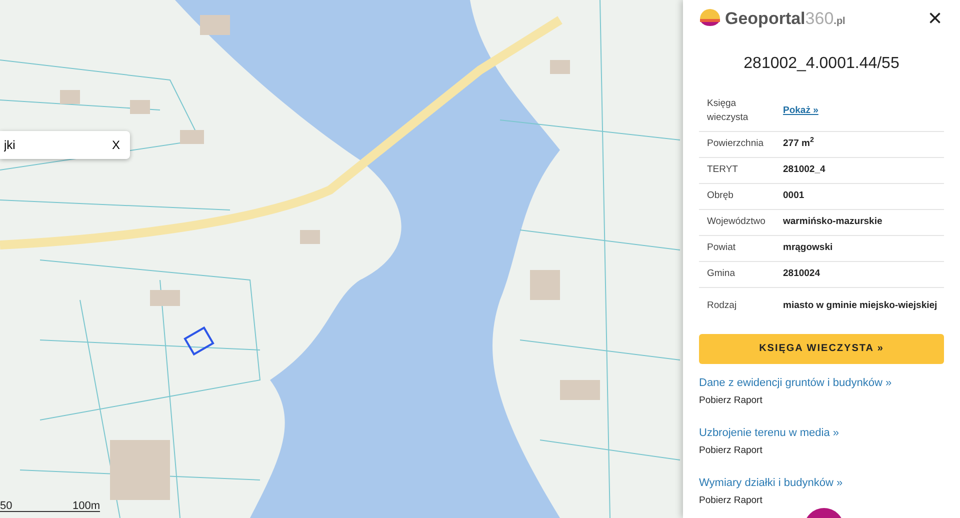 Image resolution: width=960 pixels, height=518 pixels. Describe the element at coordinates (800, 110) in the screenshot. I see `show-link: Pokaż »` at that location.